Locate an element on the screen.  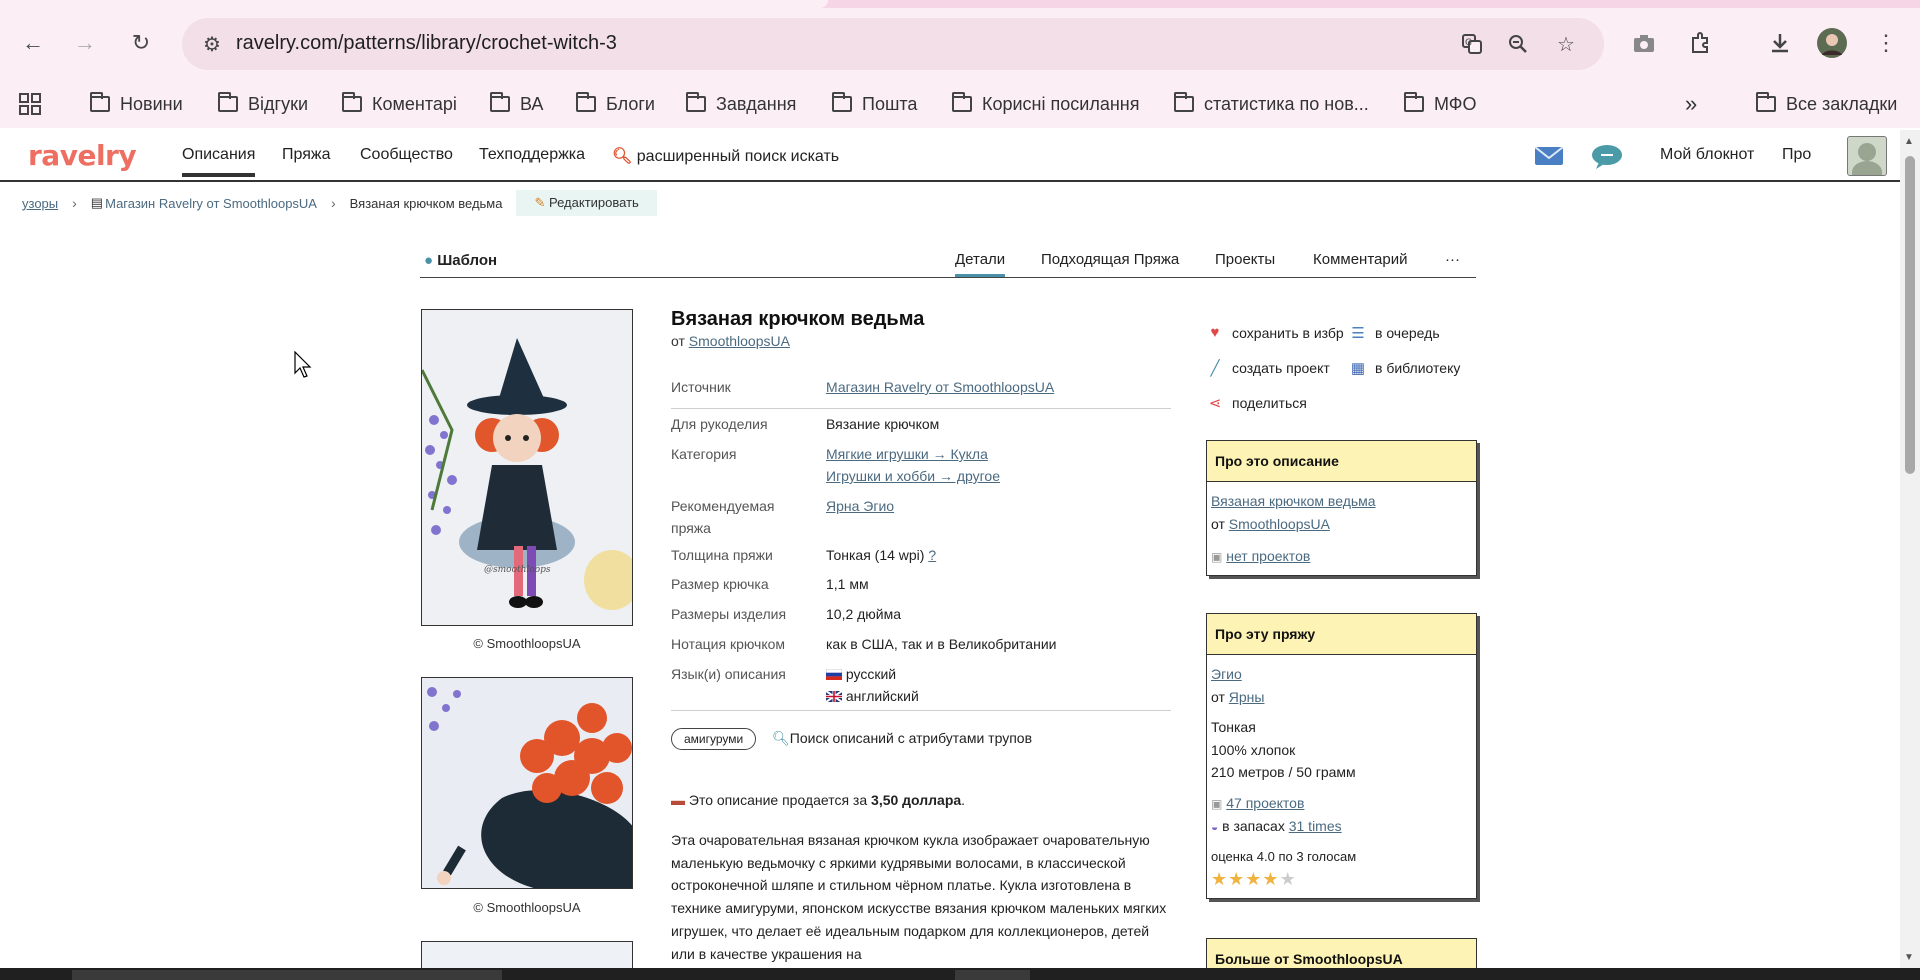
attribute-search-link: 🔍︎Поиск описаний с атрибутами трупов is located at coordinates (902, 738).